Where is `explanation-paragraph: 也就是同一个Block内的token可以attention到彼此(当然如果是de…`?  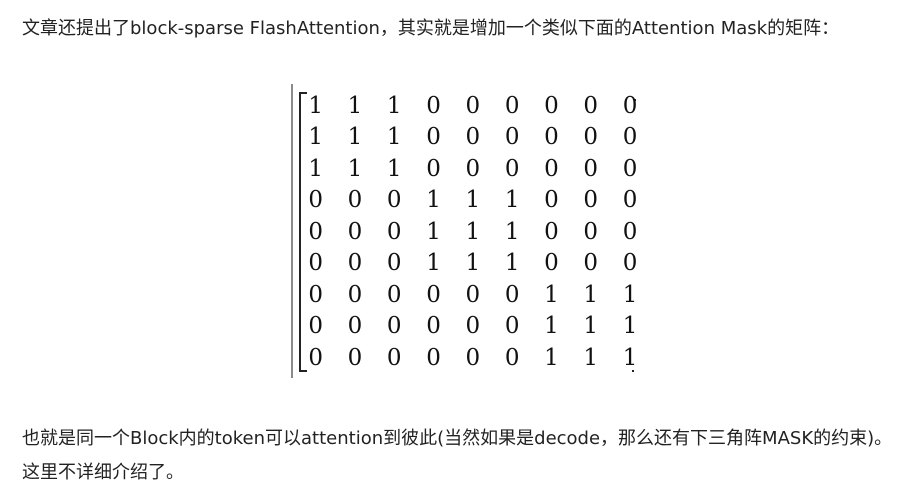
explanation-paragraph: 也就是同一个Block内的token可以attention到彼此(当然如果是de… is located at coordinates (457, 455).